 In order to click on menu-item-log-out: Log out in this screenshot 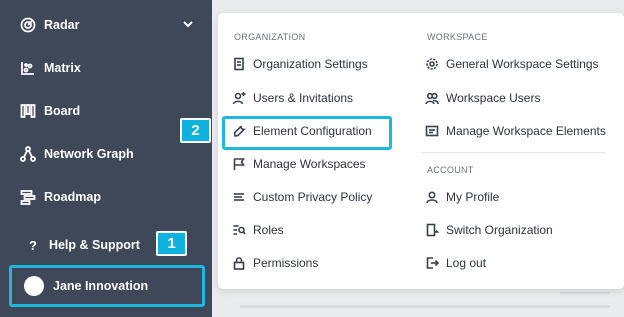, I will do `click(455, 263)`.